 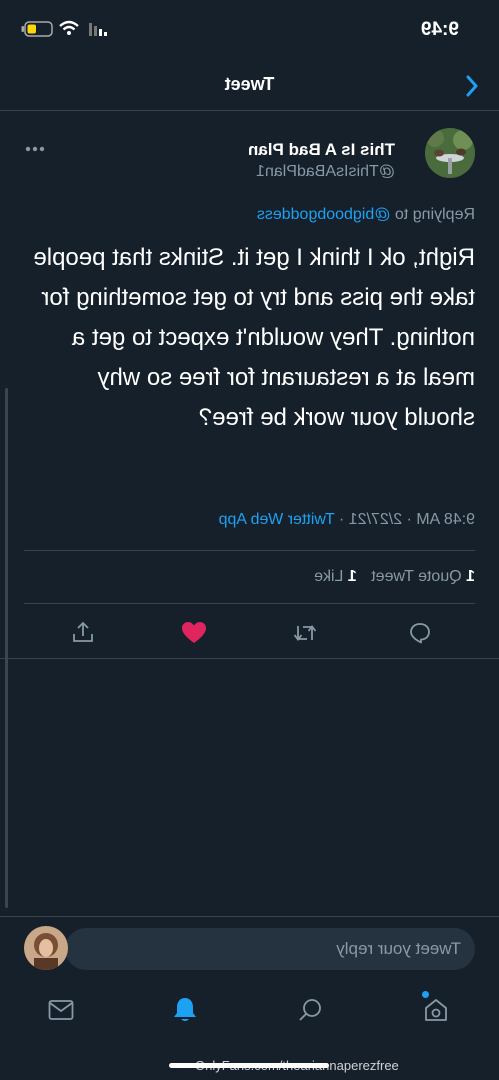 What do you see at coordinates (325, 172) in the screenshot?
I see `author-handle: @ThisIsABadPlan1` at bounding box center [325, 172].